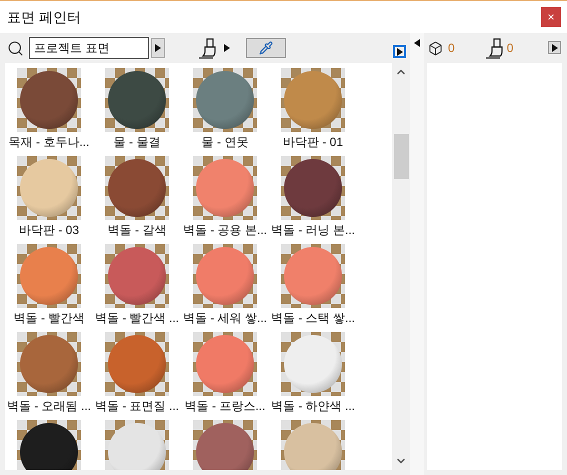  Describe the element at coordinates (417, 43) in the screenshot. I see `triangle-left-icon` at that location.